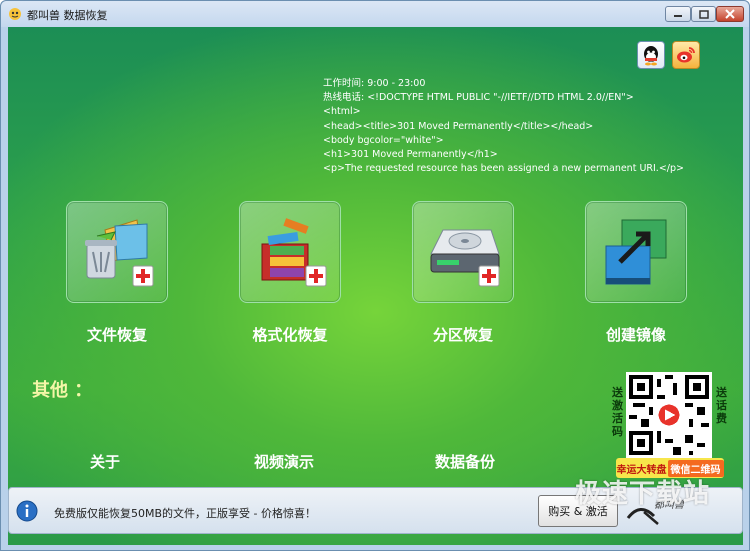  I want to click on weibo-icon, so click(686, 55).